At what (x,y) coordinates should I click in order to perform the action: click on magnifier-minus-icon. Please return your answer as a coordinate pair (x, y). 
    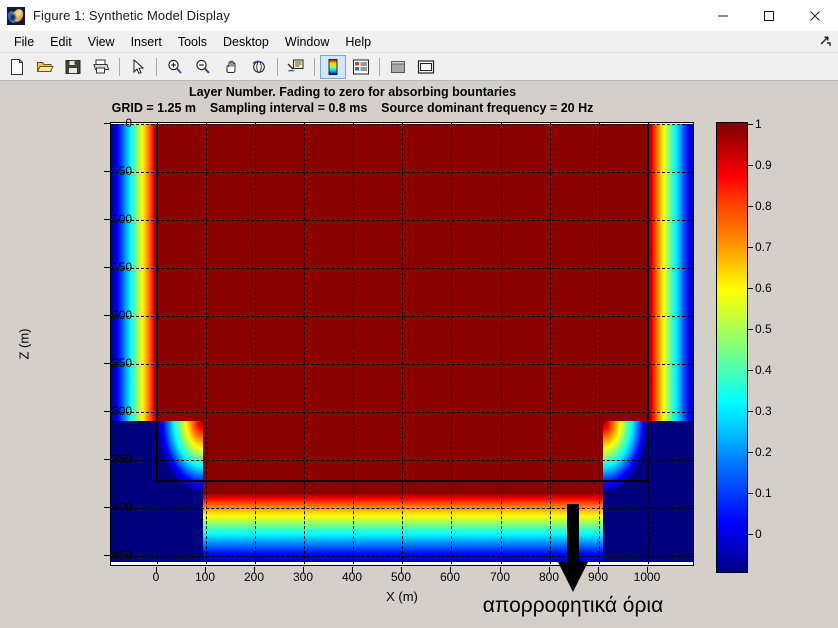
    Looking at the image, I should click on (203, 66).